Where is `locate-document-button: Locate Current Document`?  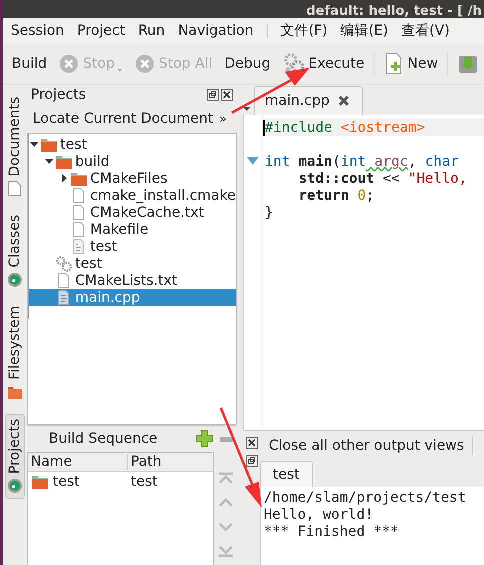 locate-document-button: Locate Current Document is located at coordinates (123, 119).